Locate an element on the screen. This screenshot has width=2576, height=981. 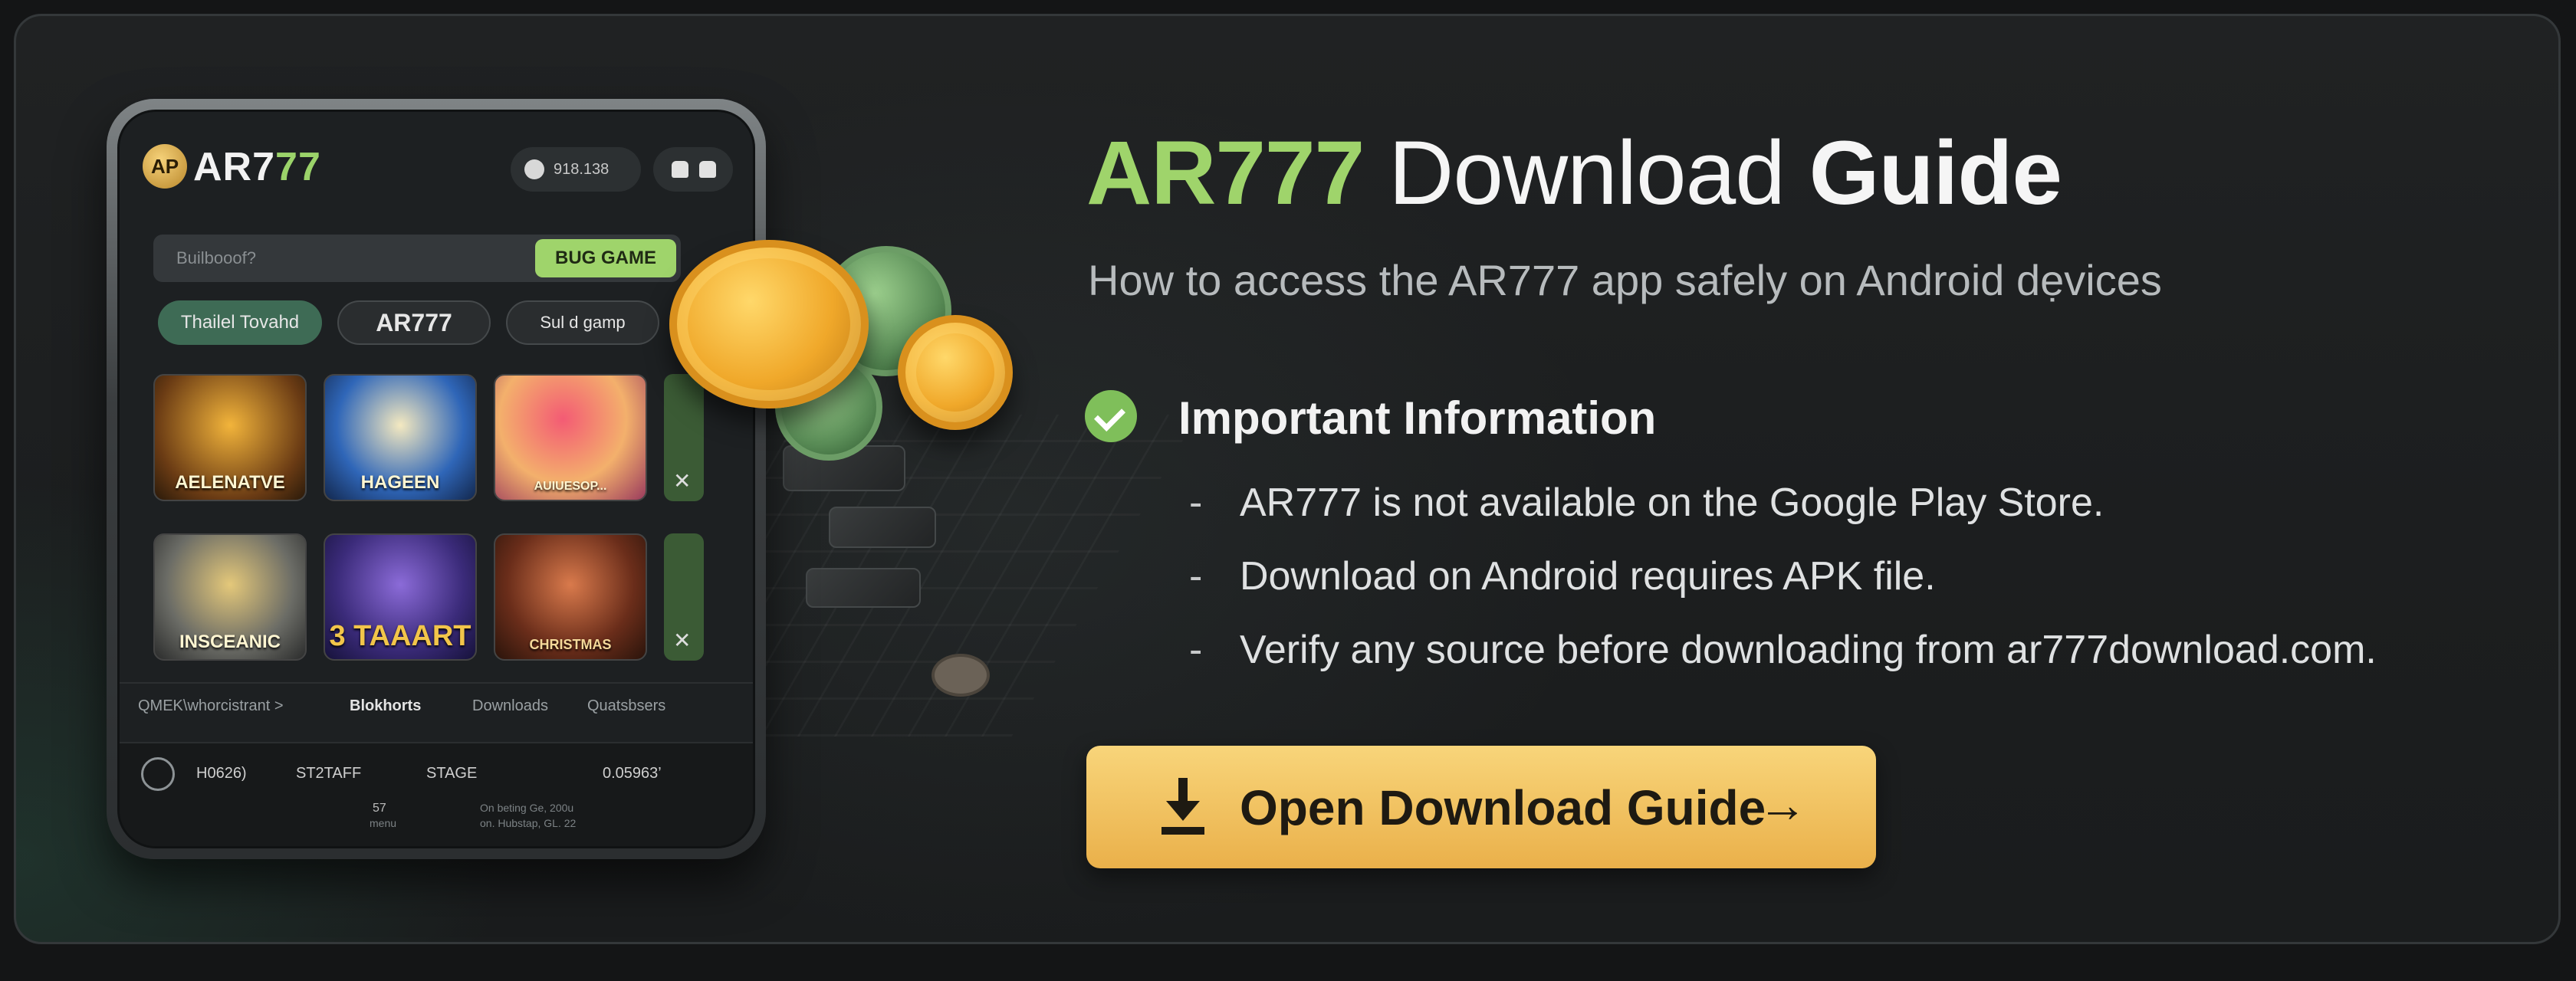
info-heading: Important Information is located at coordinates (1418, 418).